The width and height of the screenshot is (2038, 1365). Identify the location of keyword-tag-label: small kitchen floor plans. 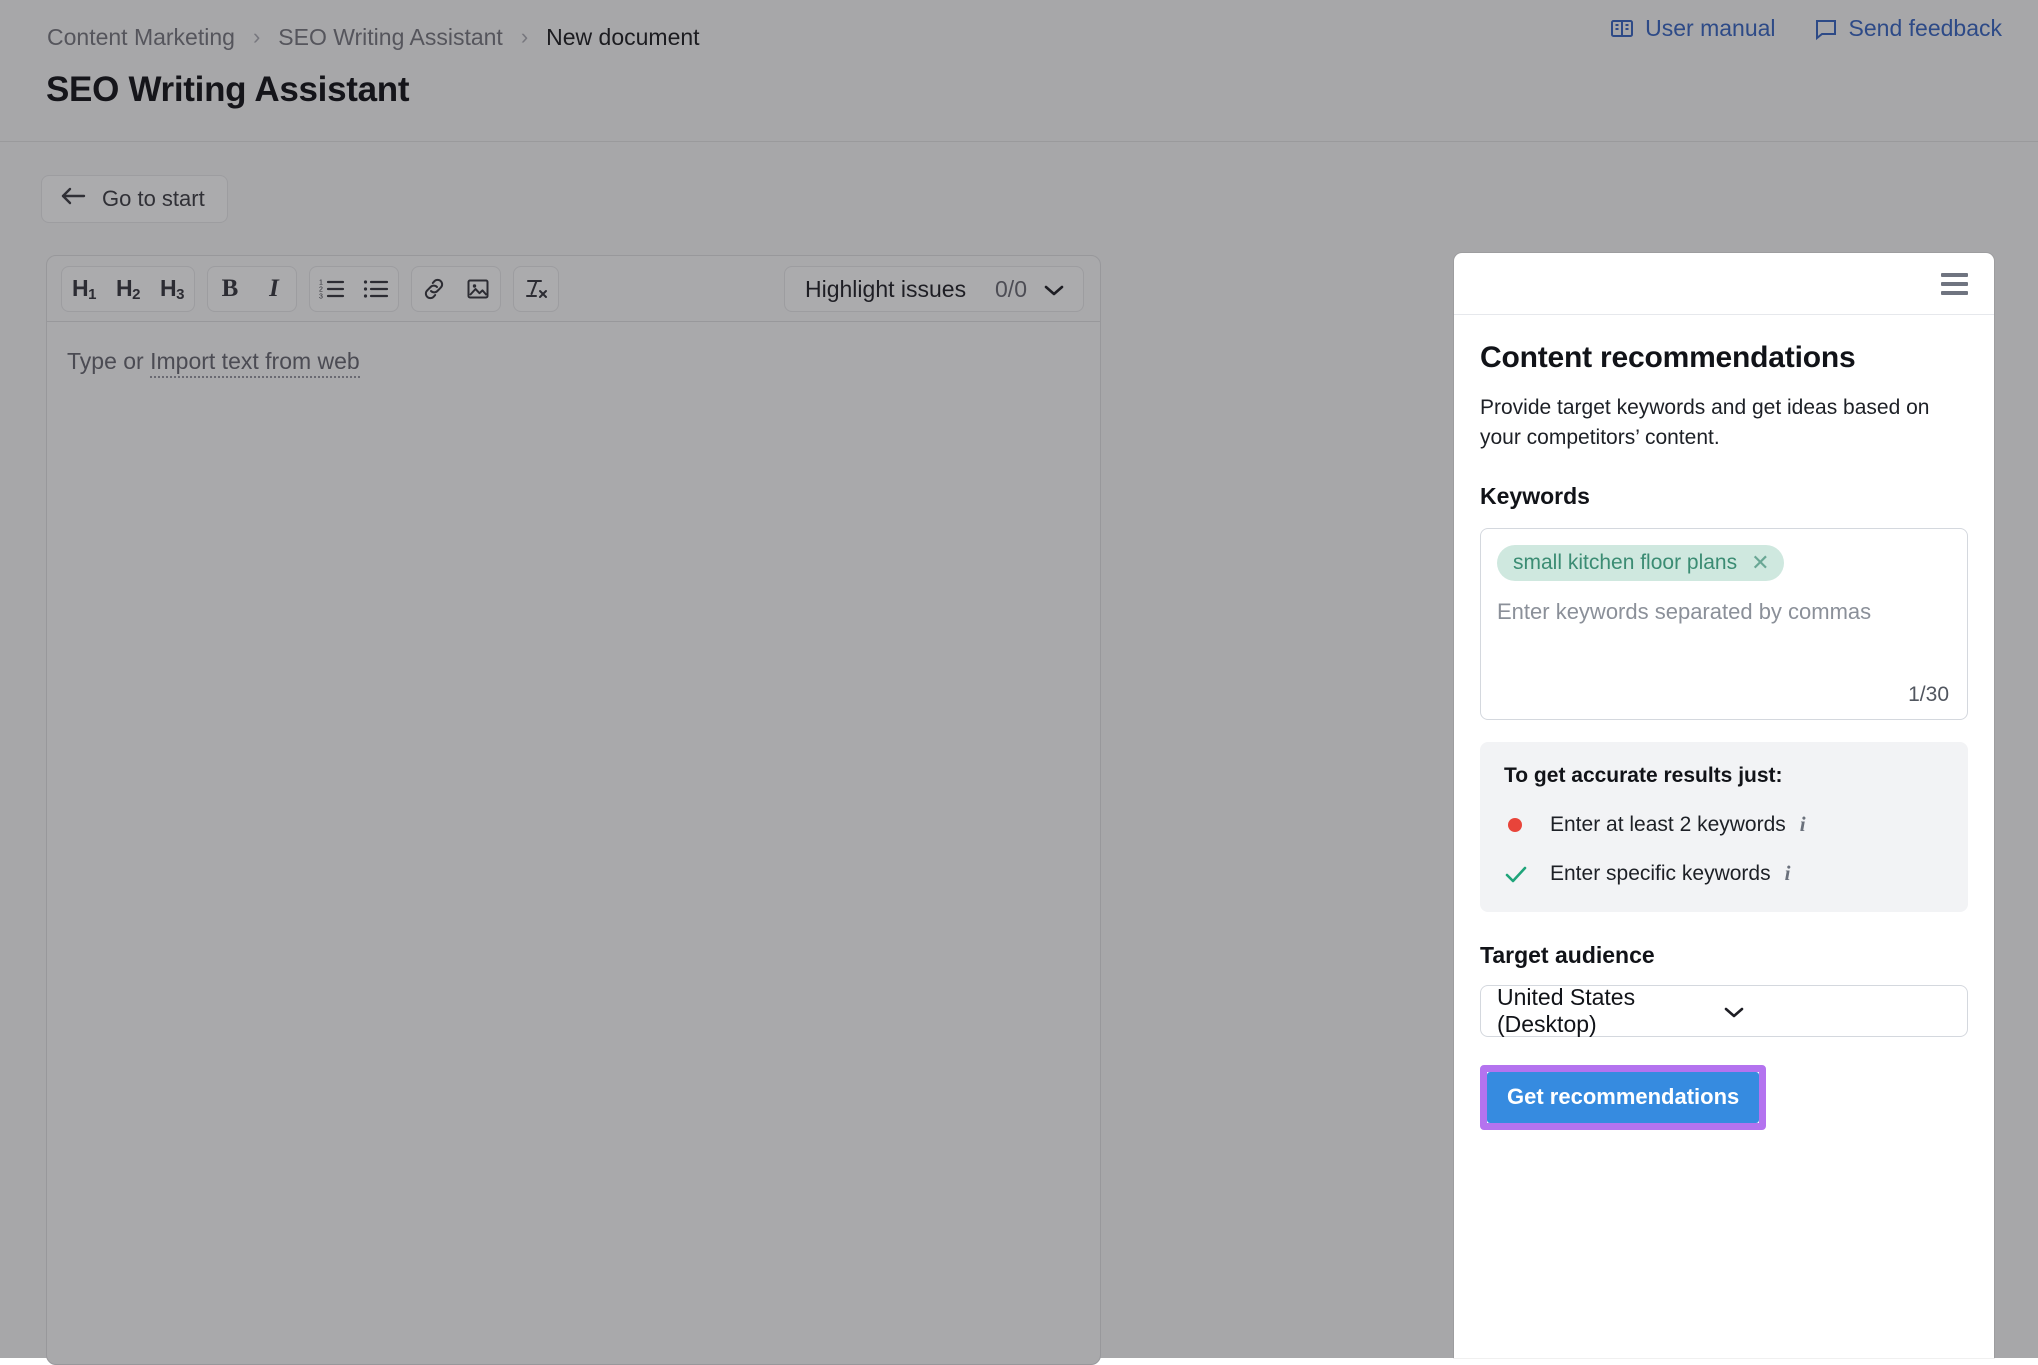
(1625, 563).